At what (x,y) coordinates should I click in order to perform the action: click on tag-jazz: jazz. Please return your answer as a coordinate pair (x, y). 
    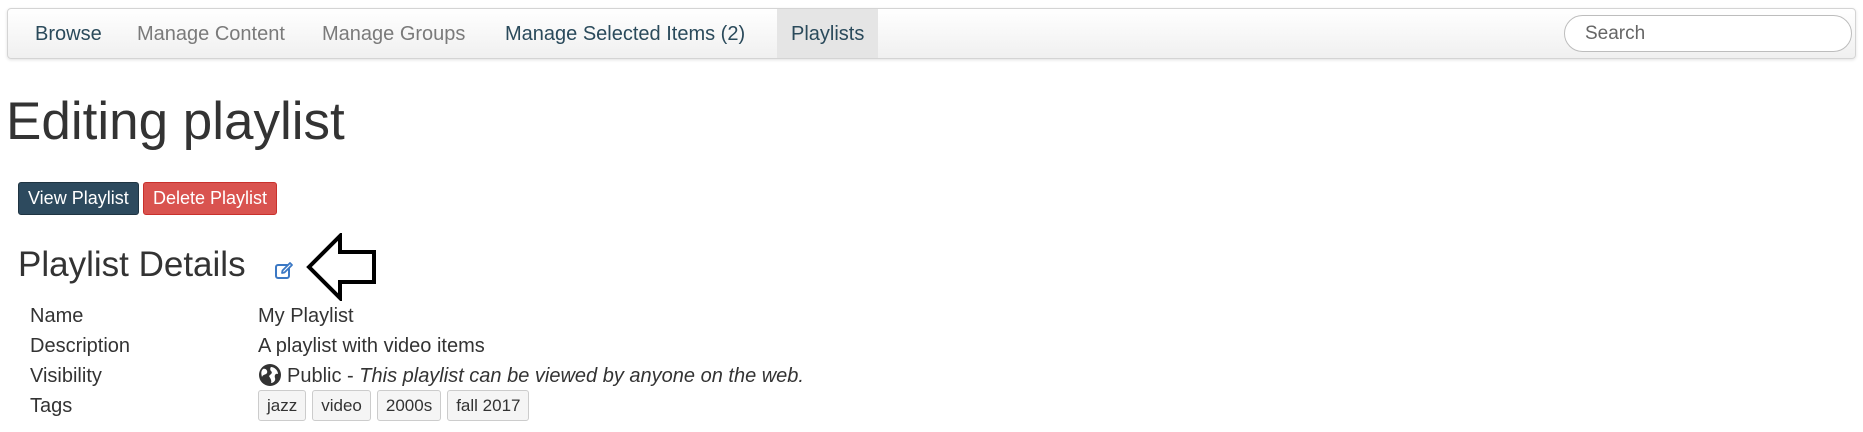
    Looking at the image, I should click on (282, 405).